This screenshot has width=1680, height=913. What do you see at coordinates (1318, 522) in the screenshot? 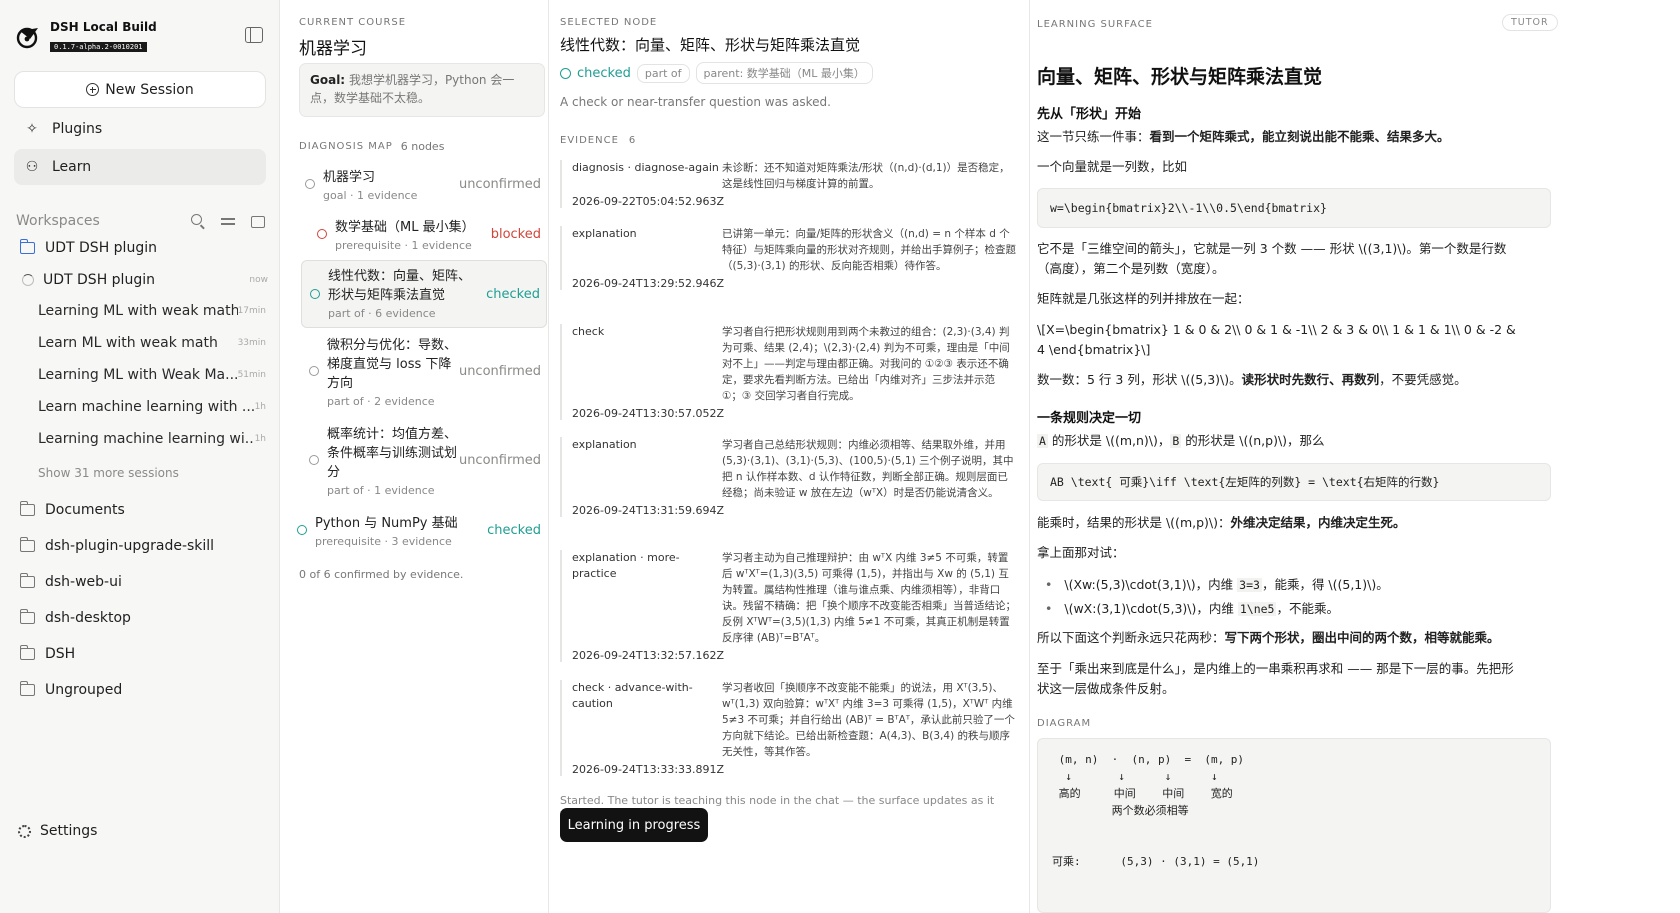
I see `text-run-bold: 外维决定结果，内维决定生死。` at bounding box center [1318, 522].